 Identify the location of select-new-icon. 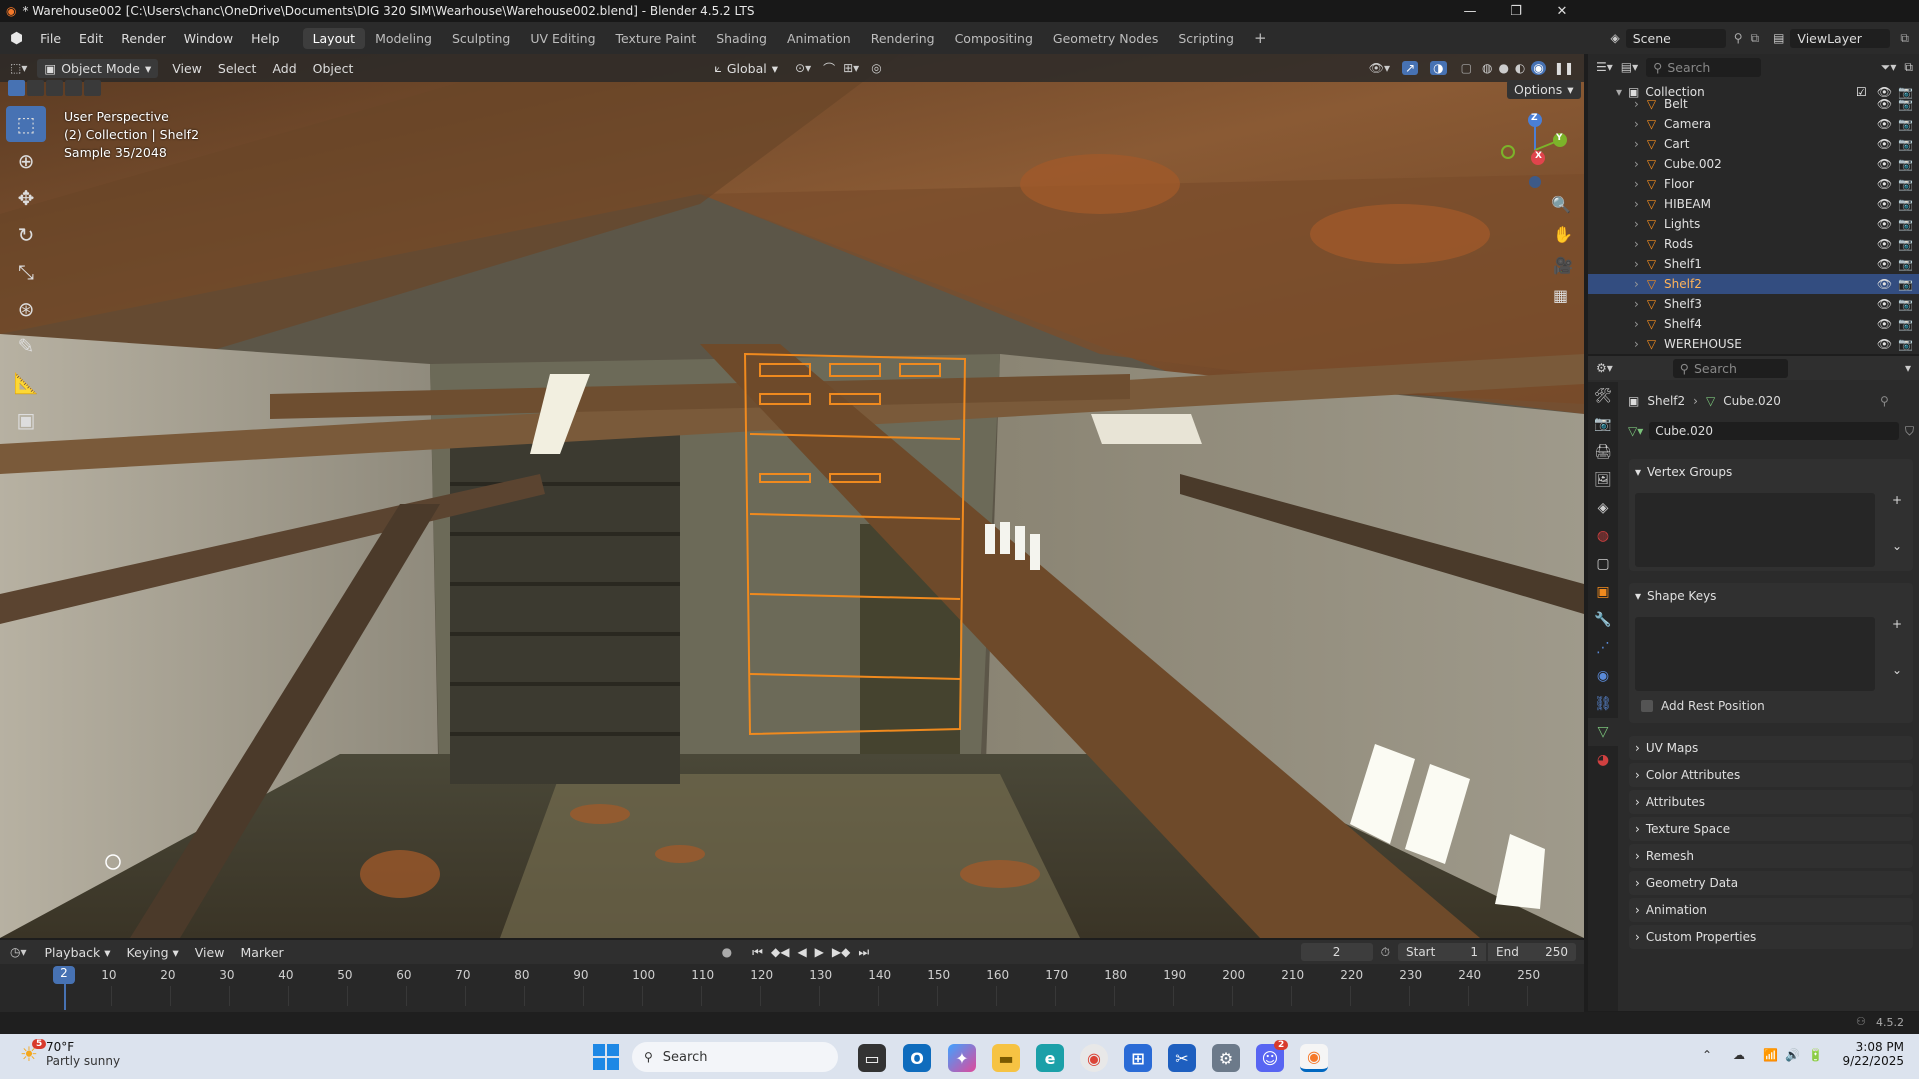
(16, 88).